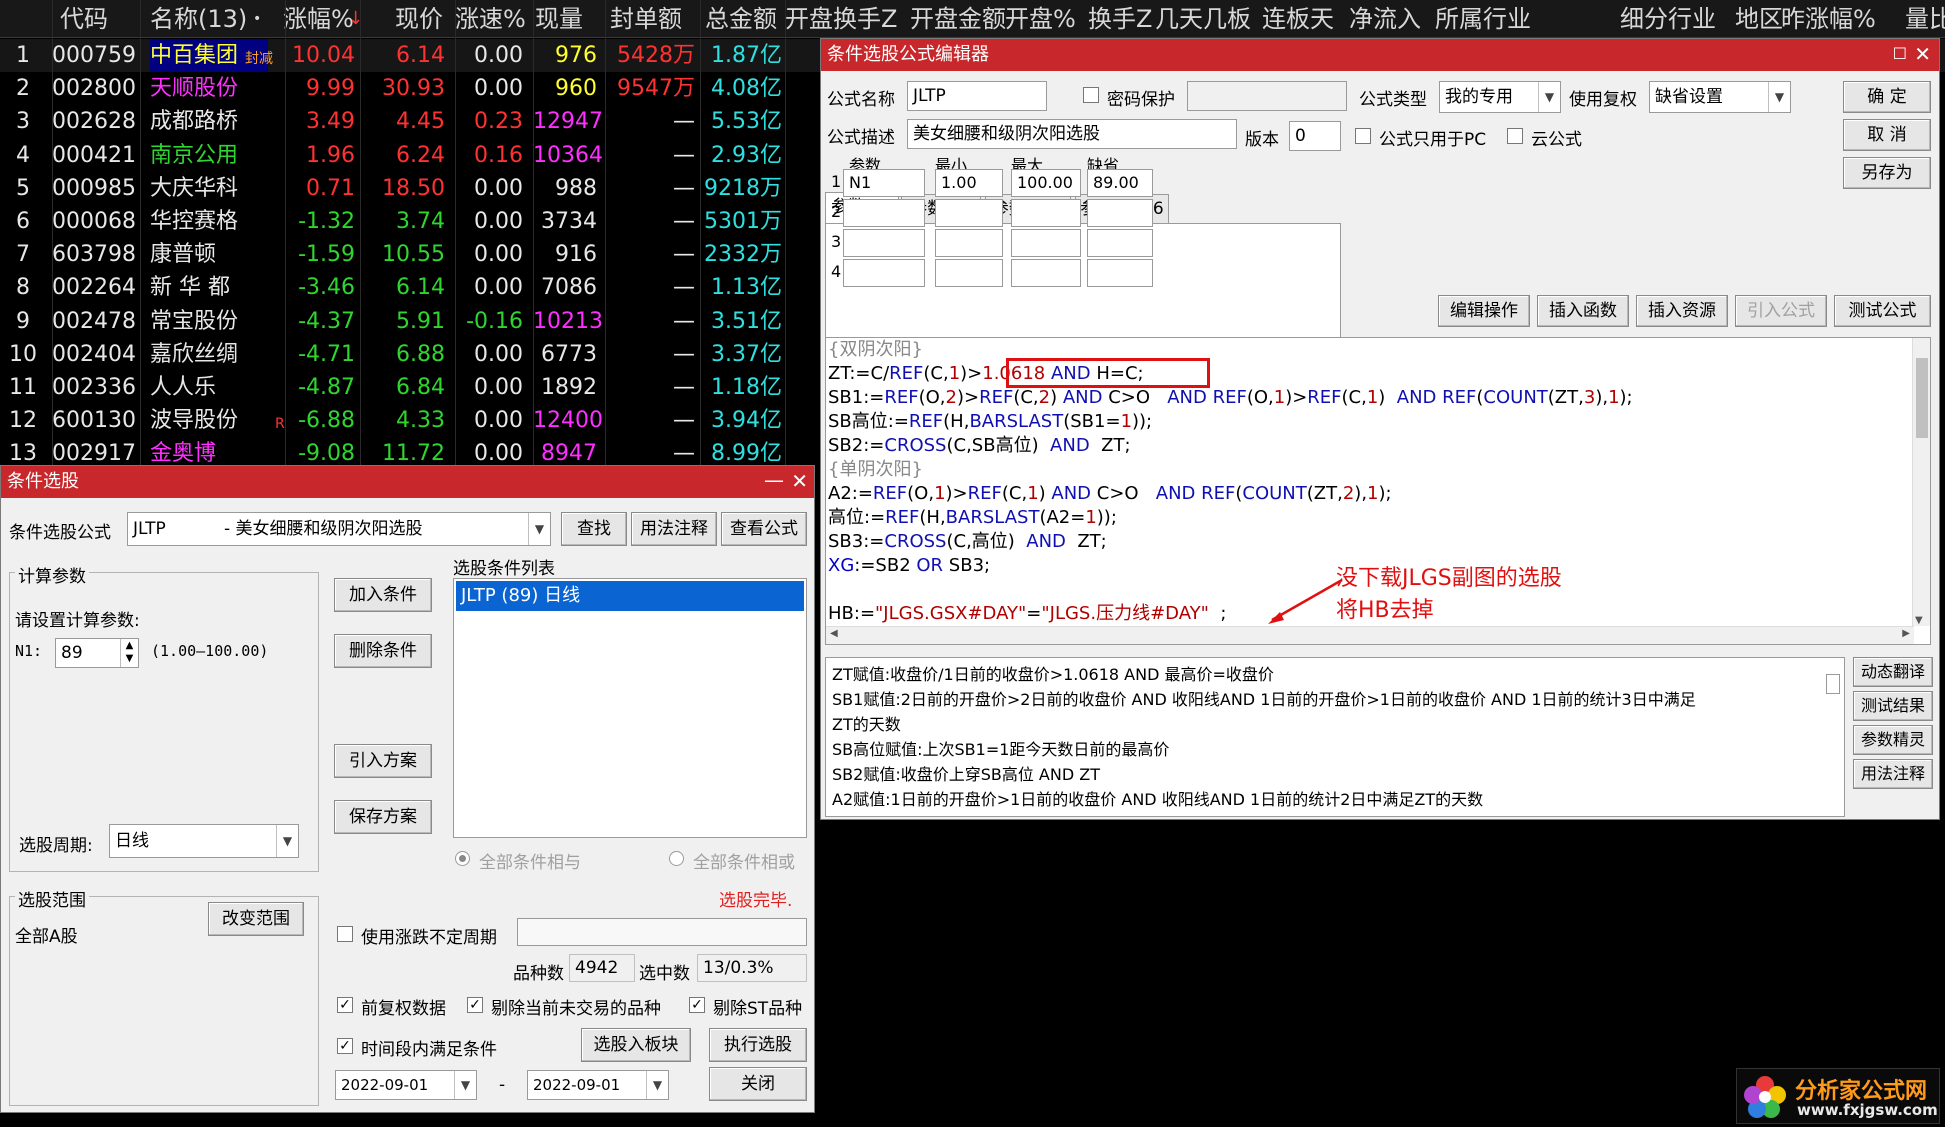  I want to click on desc-input: 美女细腰和级阴次阳选股, so click(1072, 134).